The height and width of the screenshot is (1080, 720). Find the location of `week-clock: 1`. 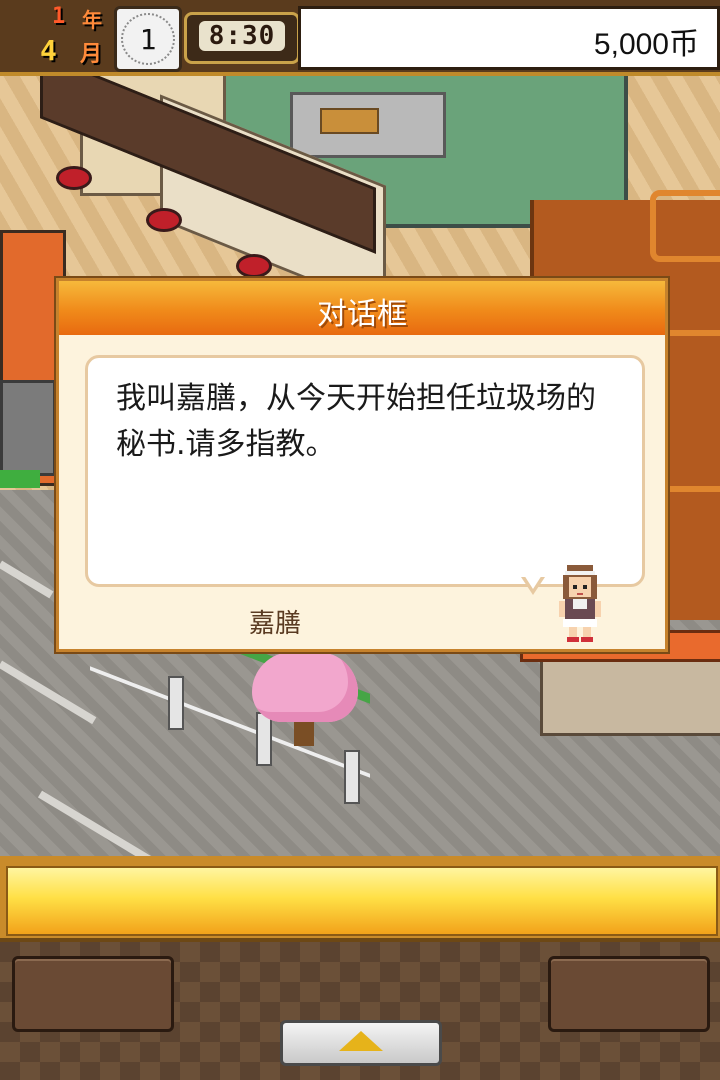

week-clock: 1 is located at coordinates (148, 39).